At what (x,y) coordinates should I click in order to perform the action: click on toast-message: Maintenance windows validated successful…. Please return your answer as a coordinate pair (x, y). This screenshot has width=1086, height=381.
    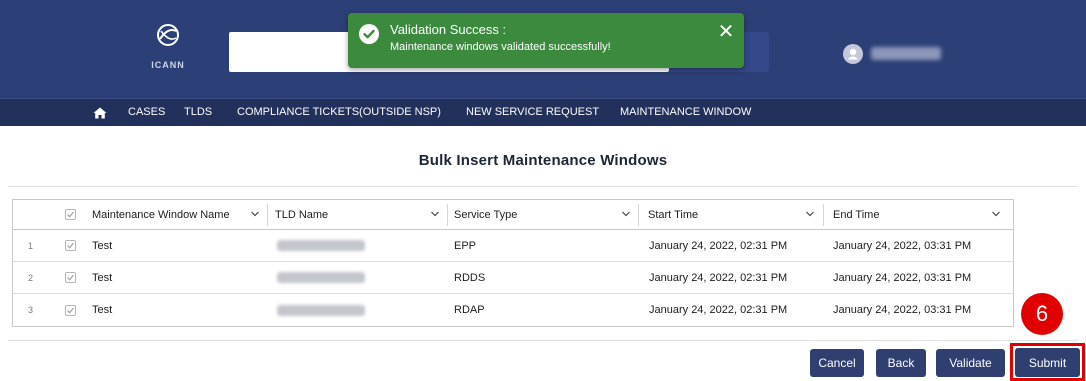
    Looking at the image, I should click on (500, 47).